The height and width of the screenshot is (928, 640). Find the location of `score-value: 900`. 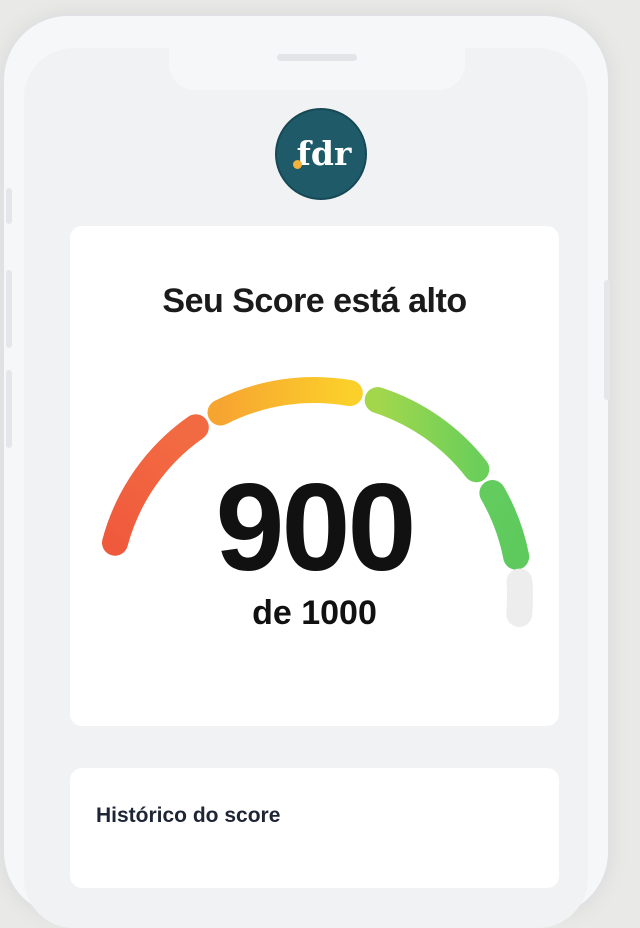

score-value: 900 is located at coordinates (316, 528).